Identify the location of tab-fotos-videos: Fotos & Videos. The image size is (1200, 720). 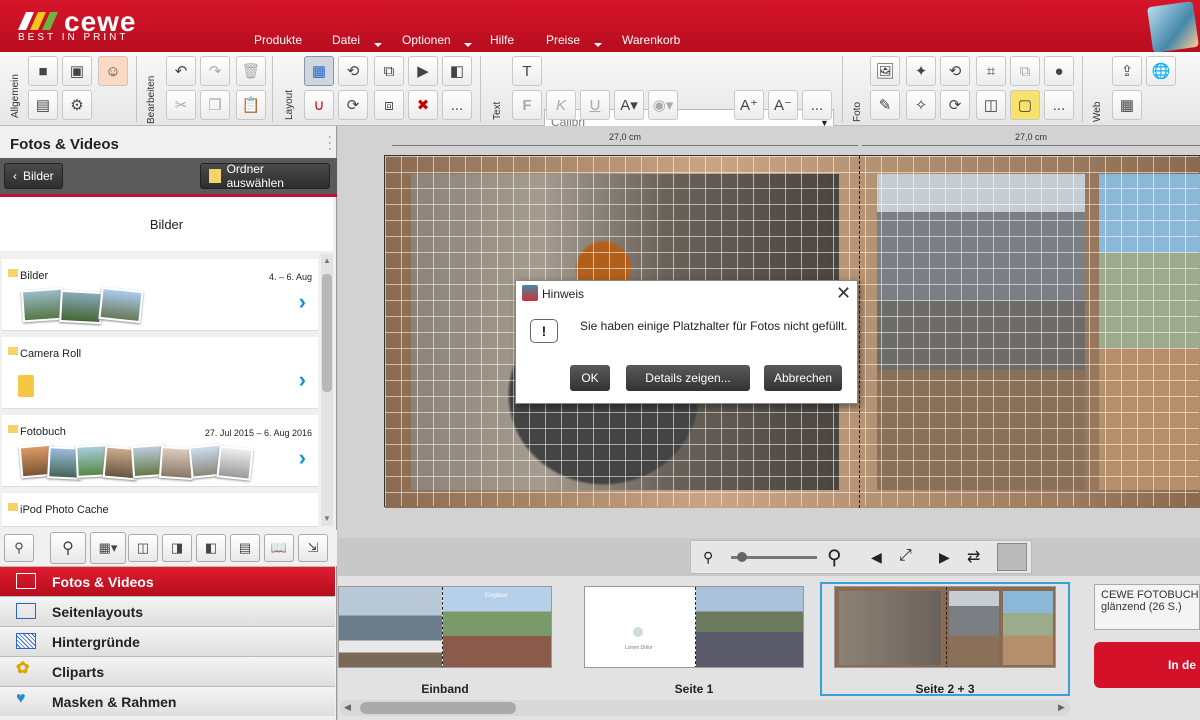
(167, 581).